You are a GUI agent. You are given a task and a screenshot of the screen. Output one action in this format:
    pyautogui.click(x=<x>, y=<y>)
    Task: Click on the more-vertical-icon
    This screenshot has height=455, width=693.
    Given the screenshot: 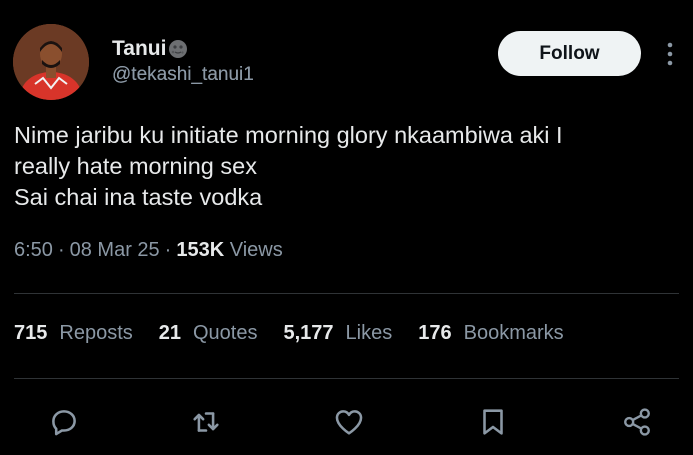 What is the action you would take?
    pyautogui.click(x=670, y=54)
    